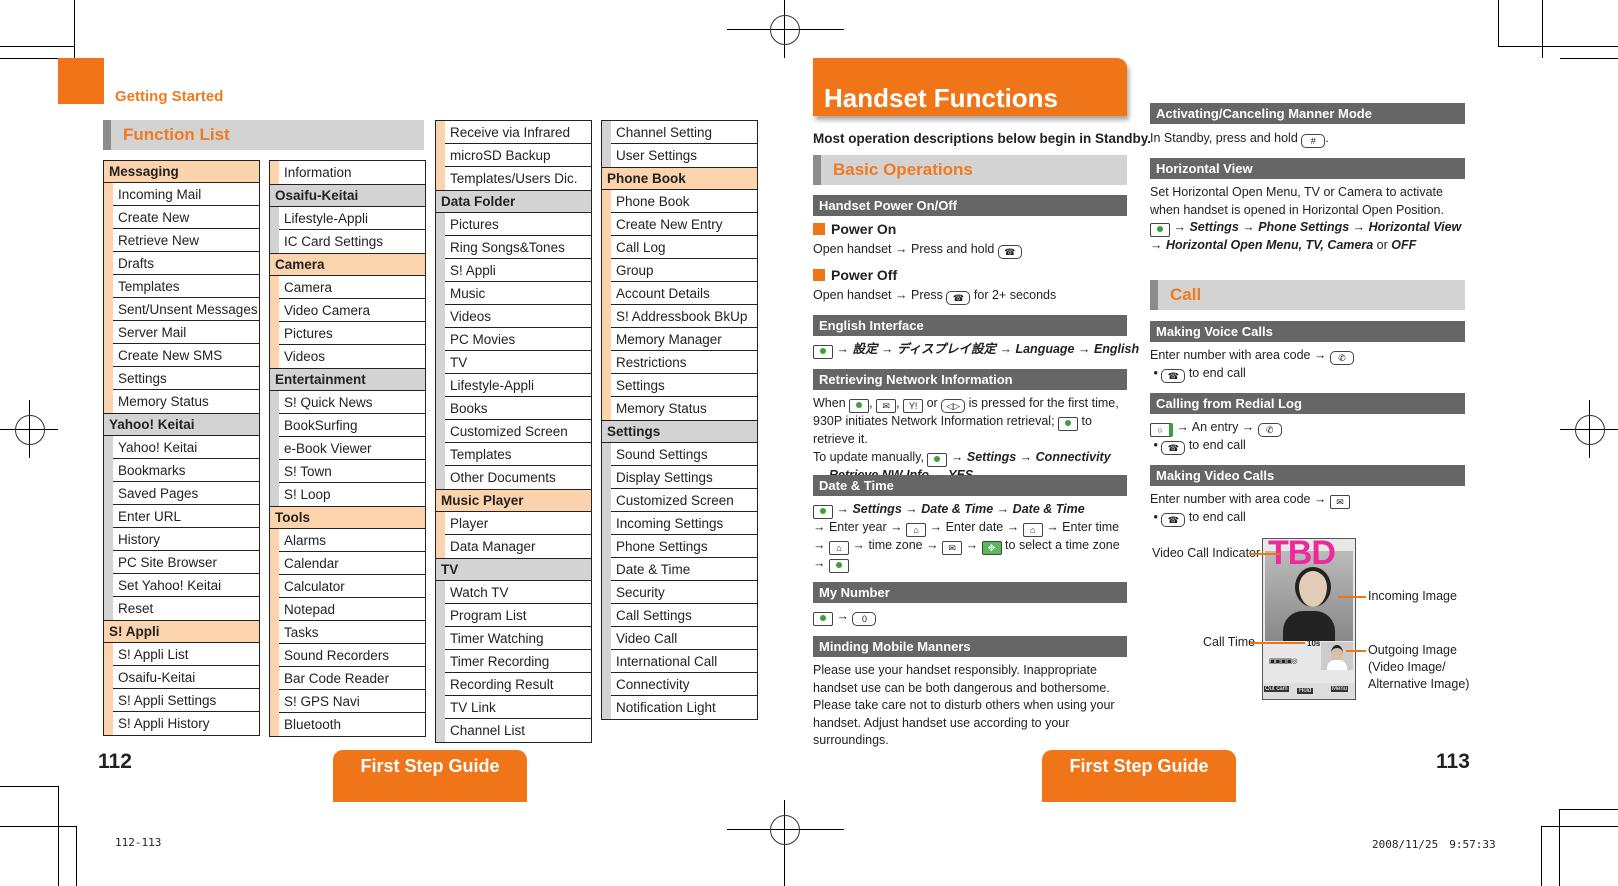  Describe the element at coordinates (976, 350) in the screenshot. I see `english-path: → 設定 → ディスプレイ設定 → Language → English` at that location.